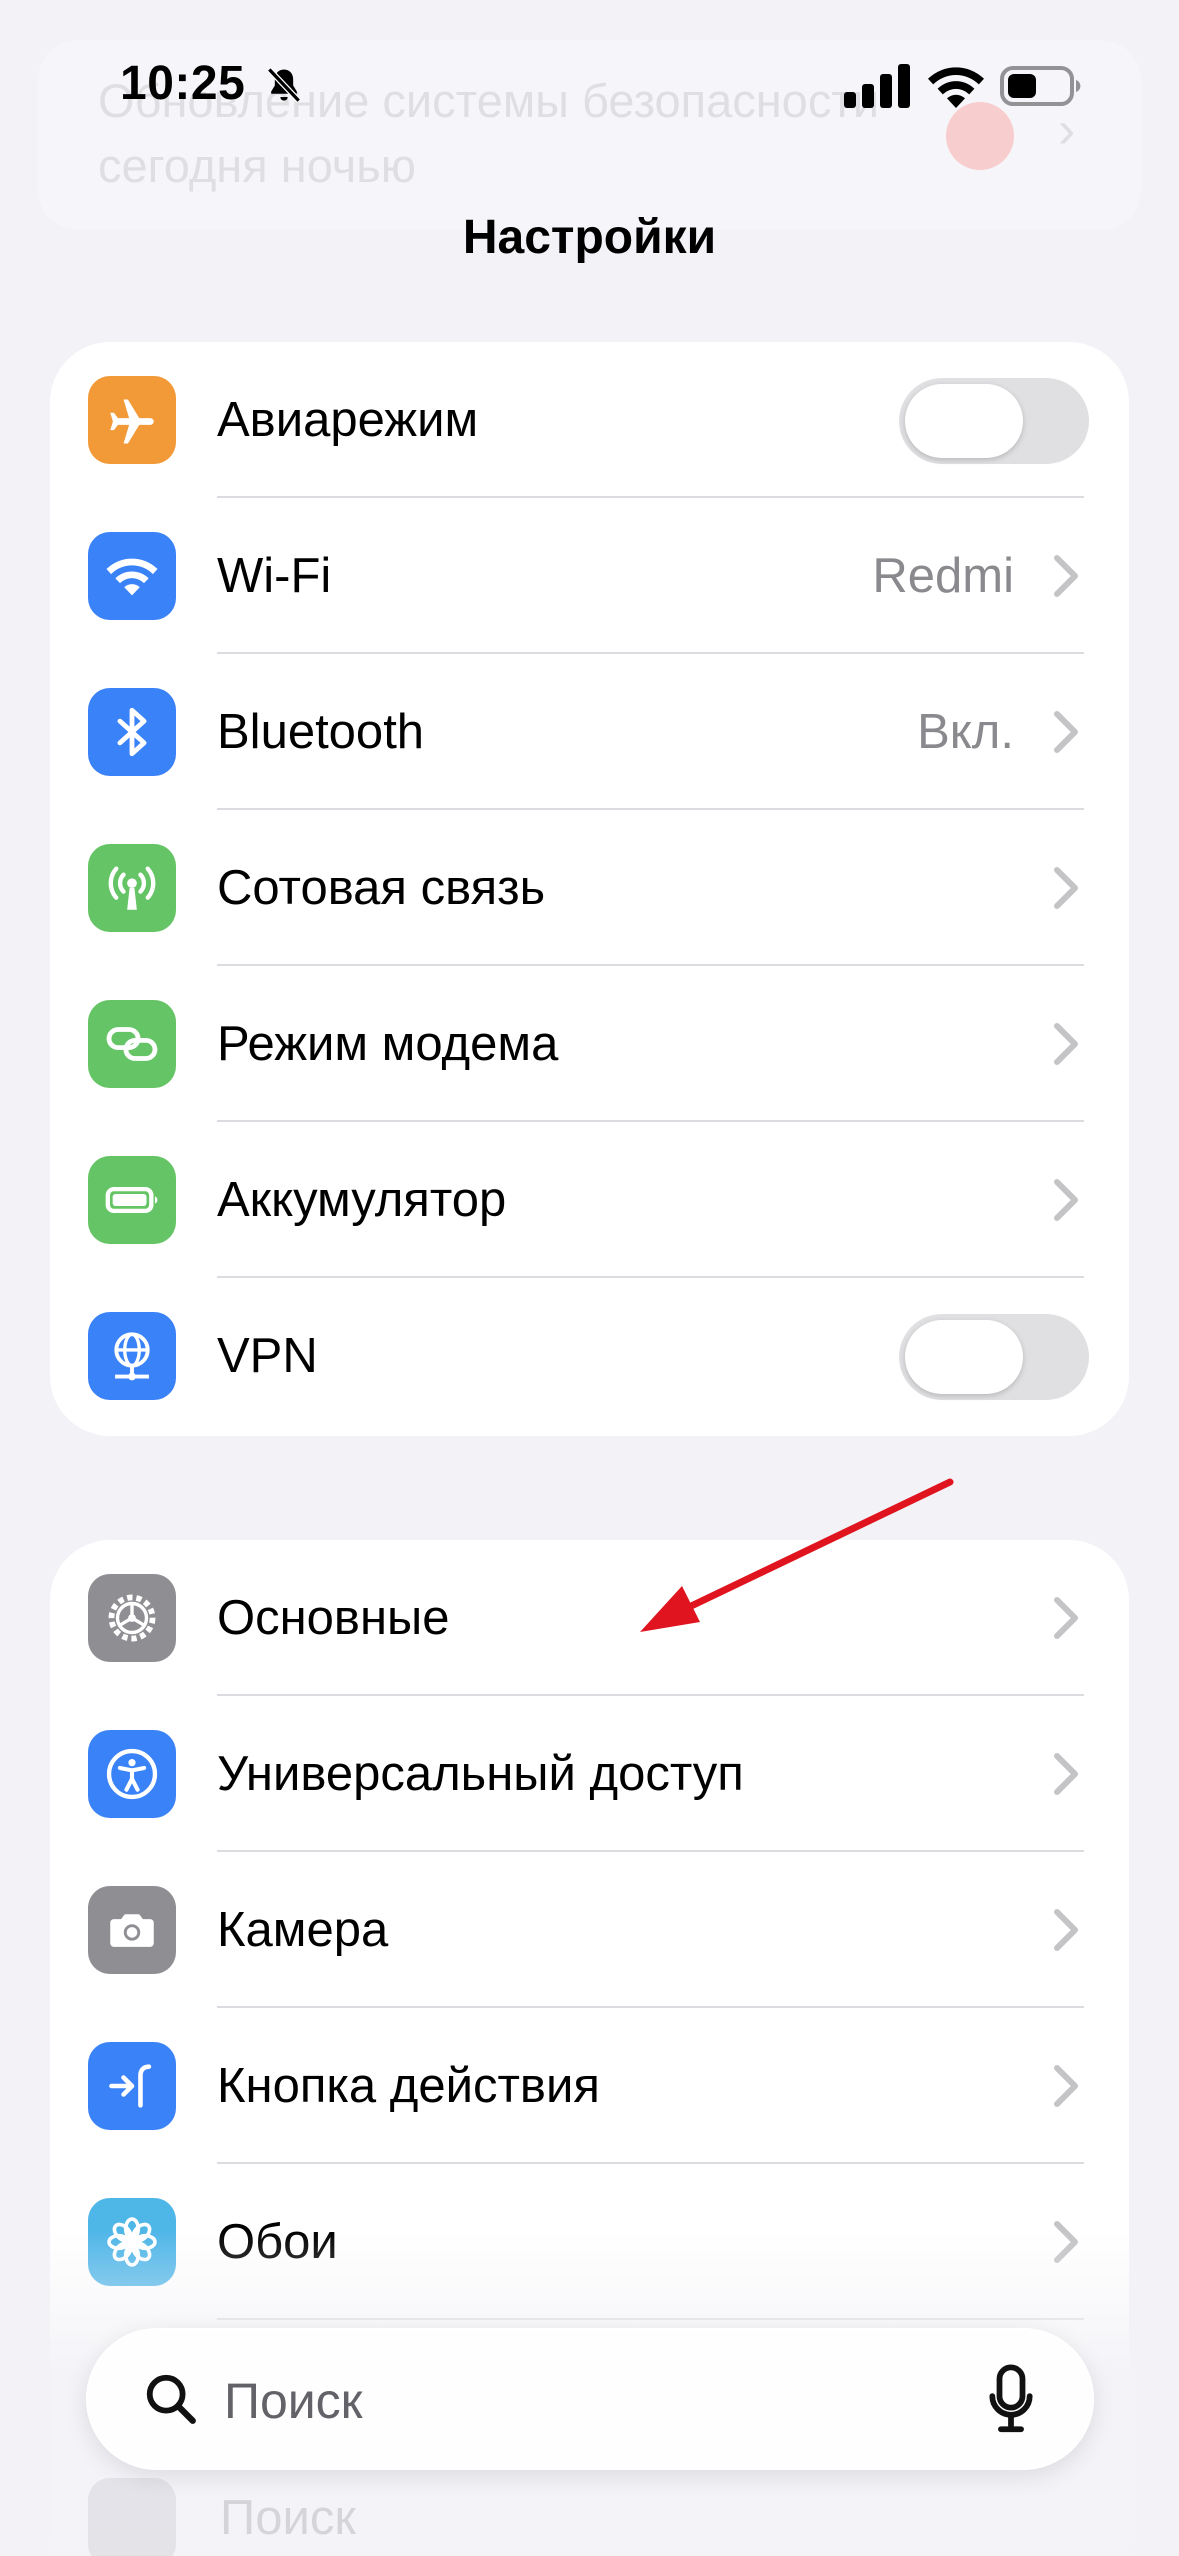  I want to click on settings-row-cellular: Сотовая связь, so click(589, 888).